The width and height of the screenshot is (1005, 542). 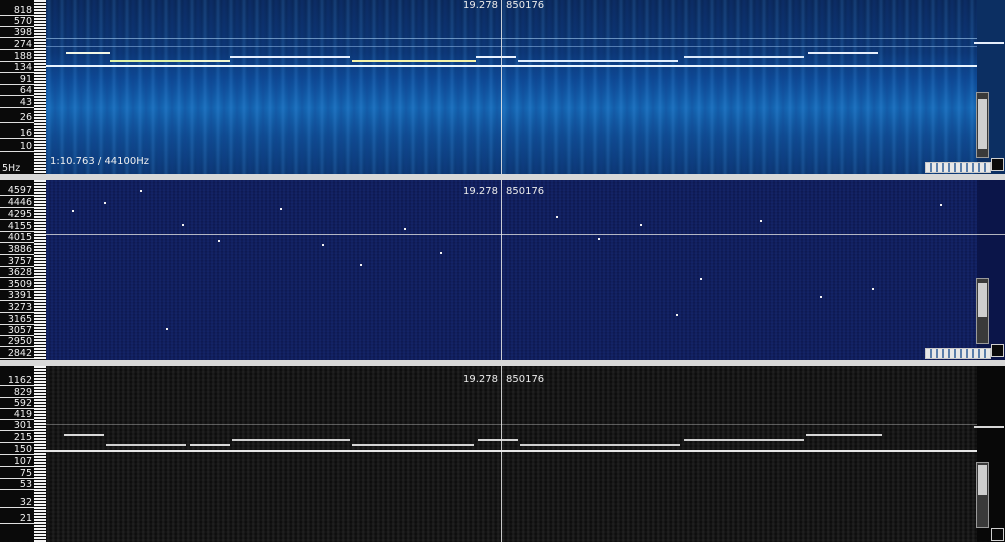 What do you see at coordinates (17, 393) in the screenshot?
I see `freq-tick: 829` at bounding box center [17, 393].